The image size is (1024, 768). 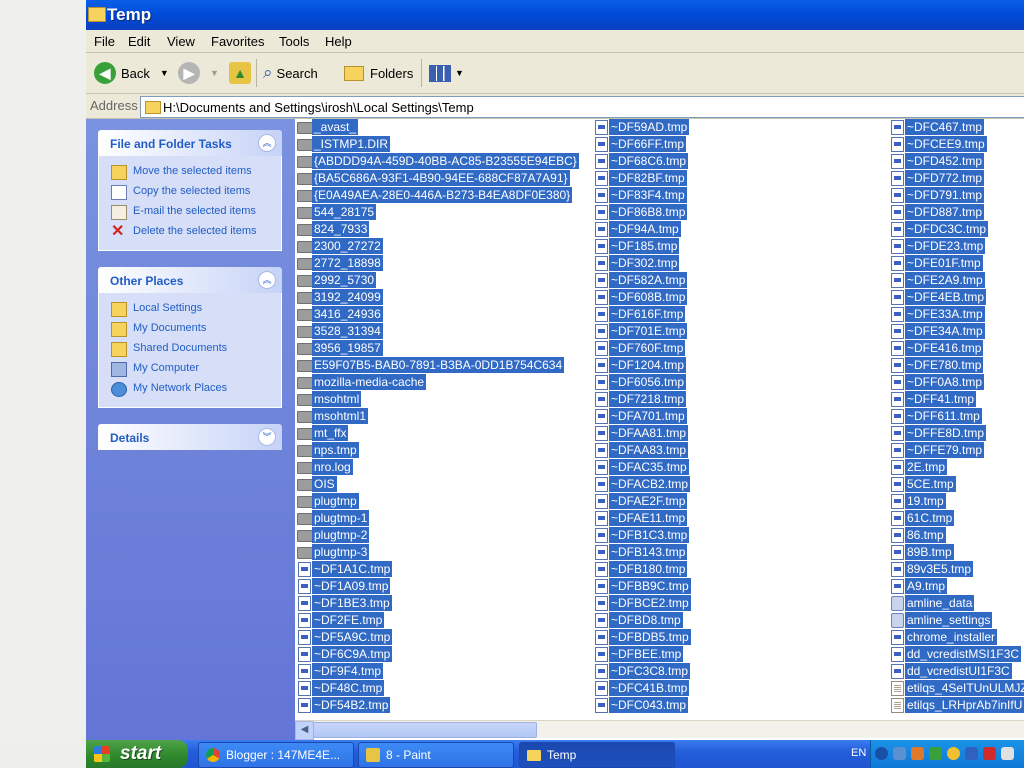 I want to click on back-button: ◀ Back ▼, so click(x=131, y=73).